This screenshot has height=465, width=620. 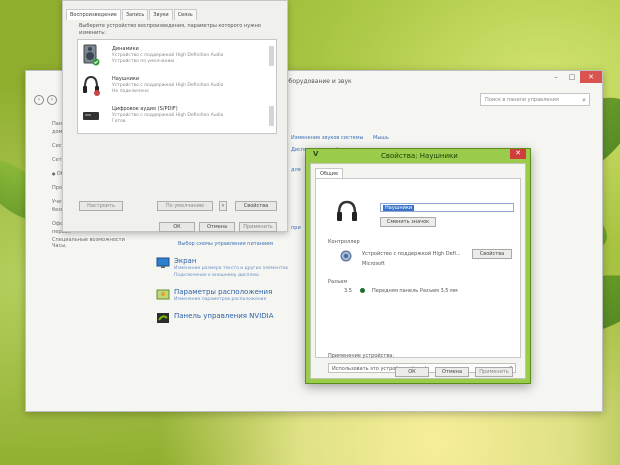 What do you see at coordinates (572, 77) in the screenshot?
I see `maximize-button: □` at bounding box center [572, 77].